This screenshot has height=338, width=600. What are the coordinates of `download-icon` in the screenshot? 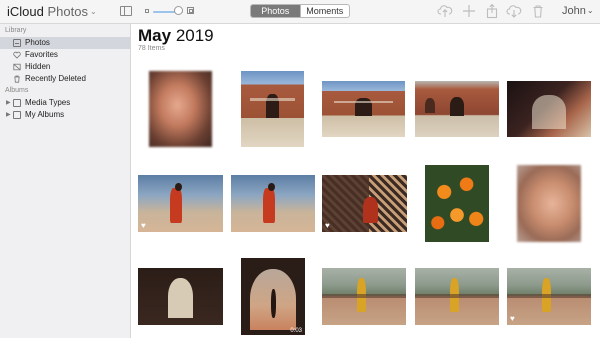 It's located at (514, 11).